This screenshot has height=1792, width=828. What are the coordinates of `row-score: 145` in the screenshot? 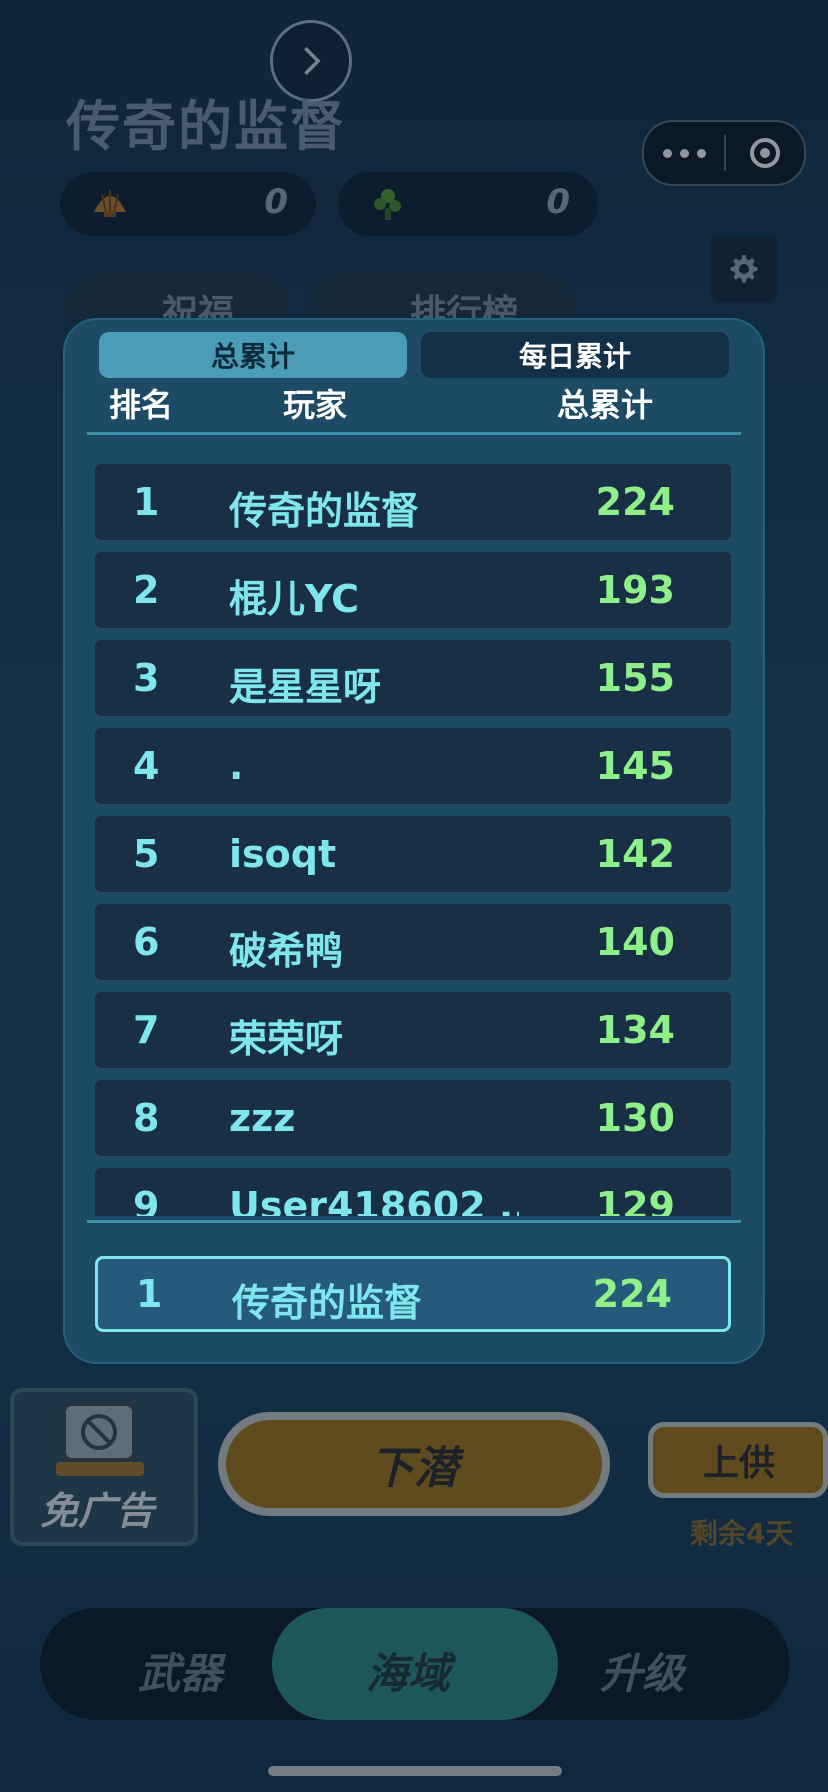 It's located at (635, 766).